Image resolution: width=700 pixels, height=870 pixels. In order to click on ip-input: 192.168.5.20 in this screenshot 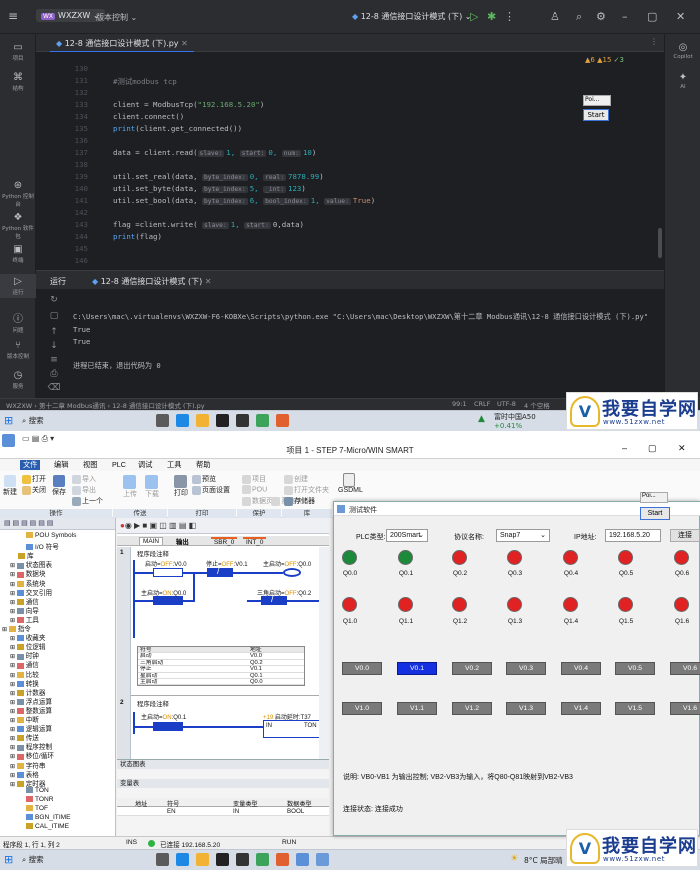, I will do `click(633, 535)`.